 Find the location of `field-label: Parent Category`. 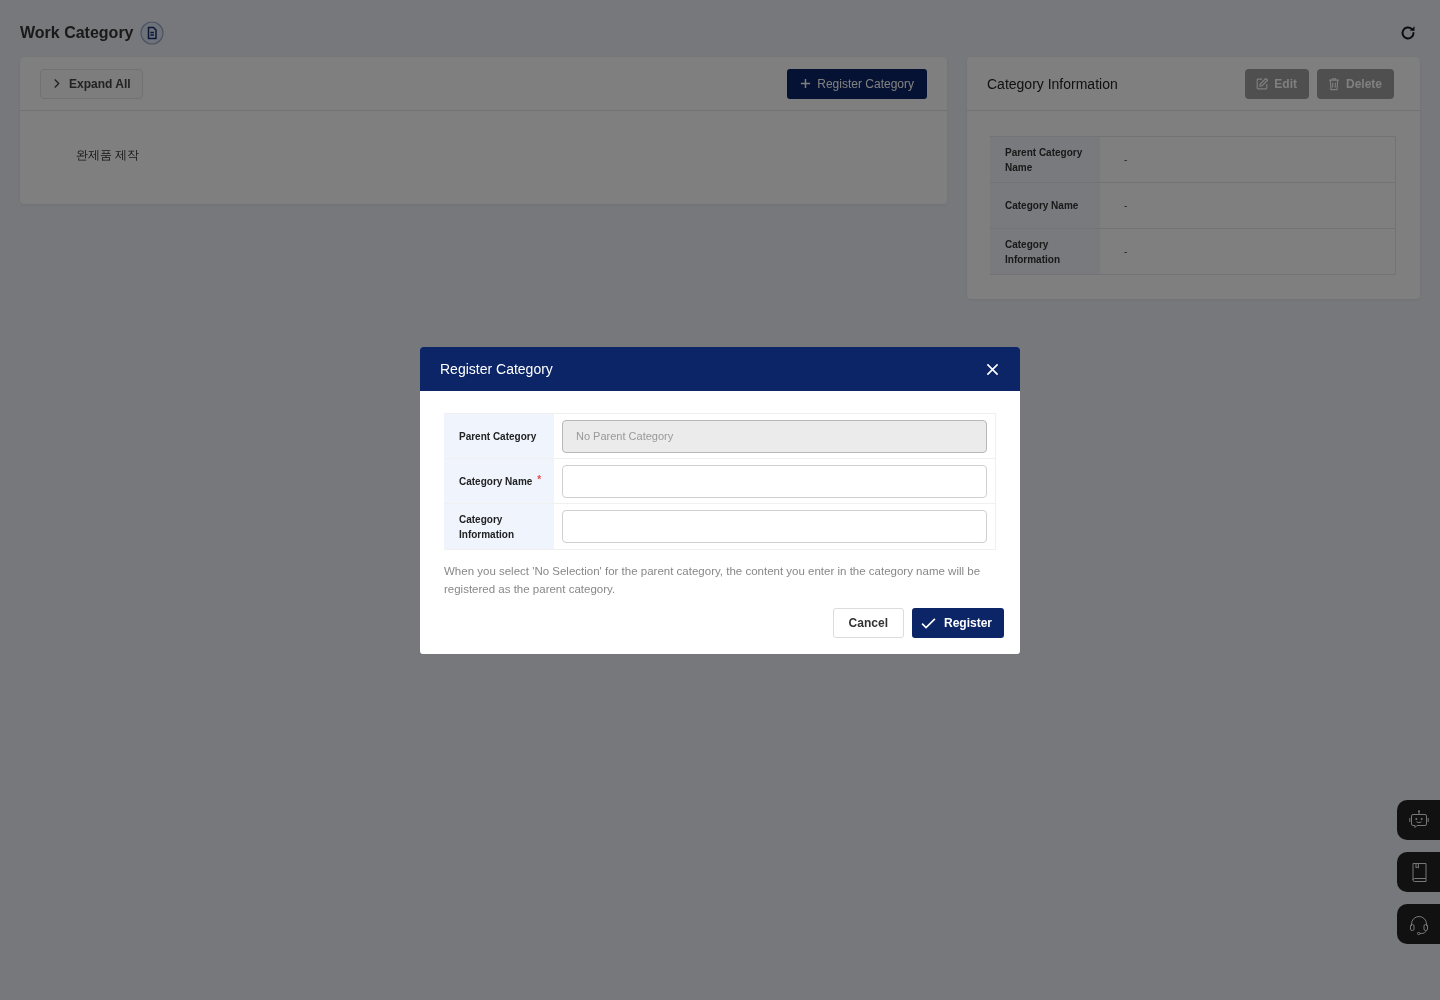

field-label: Parent Category is located at coordinates (498, 436).